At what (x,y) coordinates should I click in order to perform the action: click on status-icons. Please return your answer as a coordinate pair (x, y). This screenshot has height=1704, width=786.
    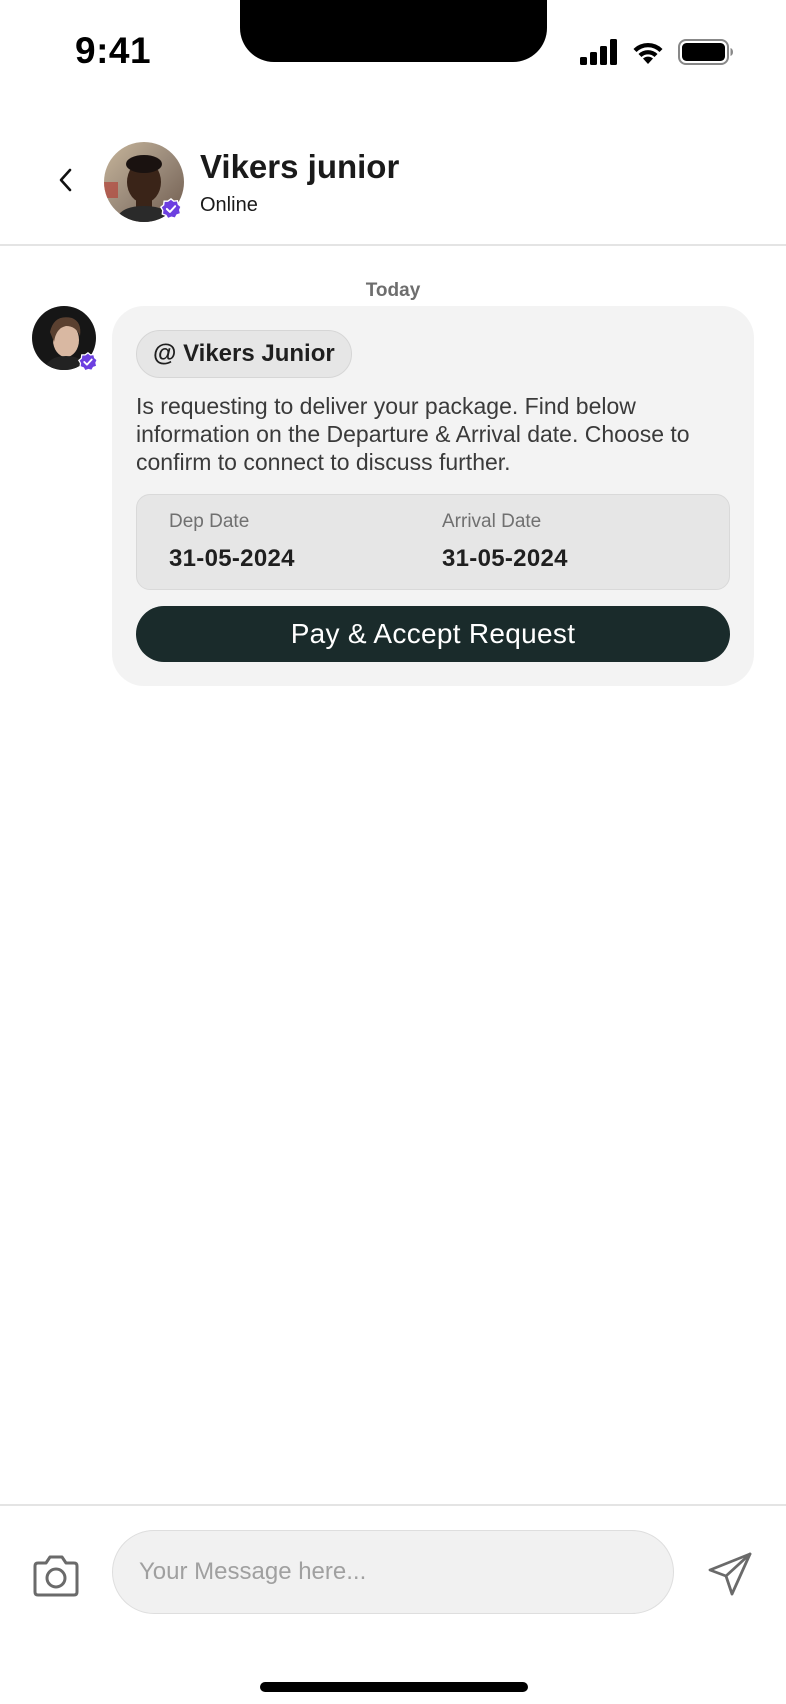
    Looking at the image, I should click on (657, 52).